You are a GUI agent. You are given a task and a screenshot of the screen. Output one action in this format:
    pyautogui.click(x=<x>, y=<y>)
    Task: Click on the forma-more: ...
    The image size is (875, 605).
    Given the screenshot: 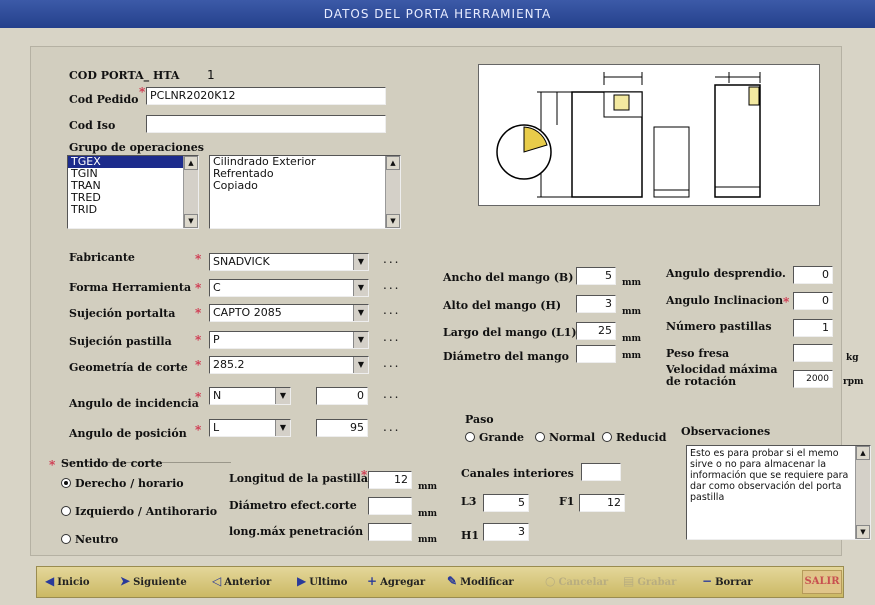 What is the action you would take?
    pyautogui.click(x=391, y=285)
    